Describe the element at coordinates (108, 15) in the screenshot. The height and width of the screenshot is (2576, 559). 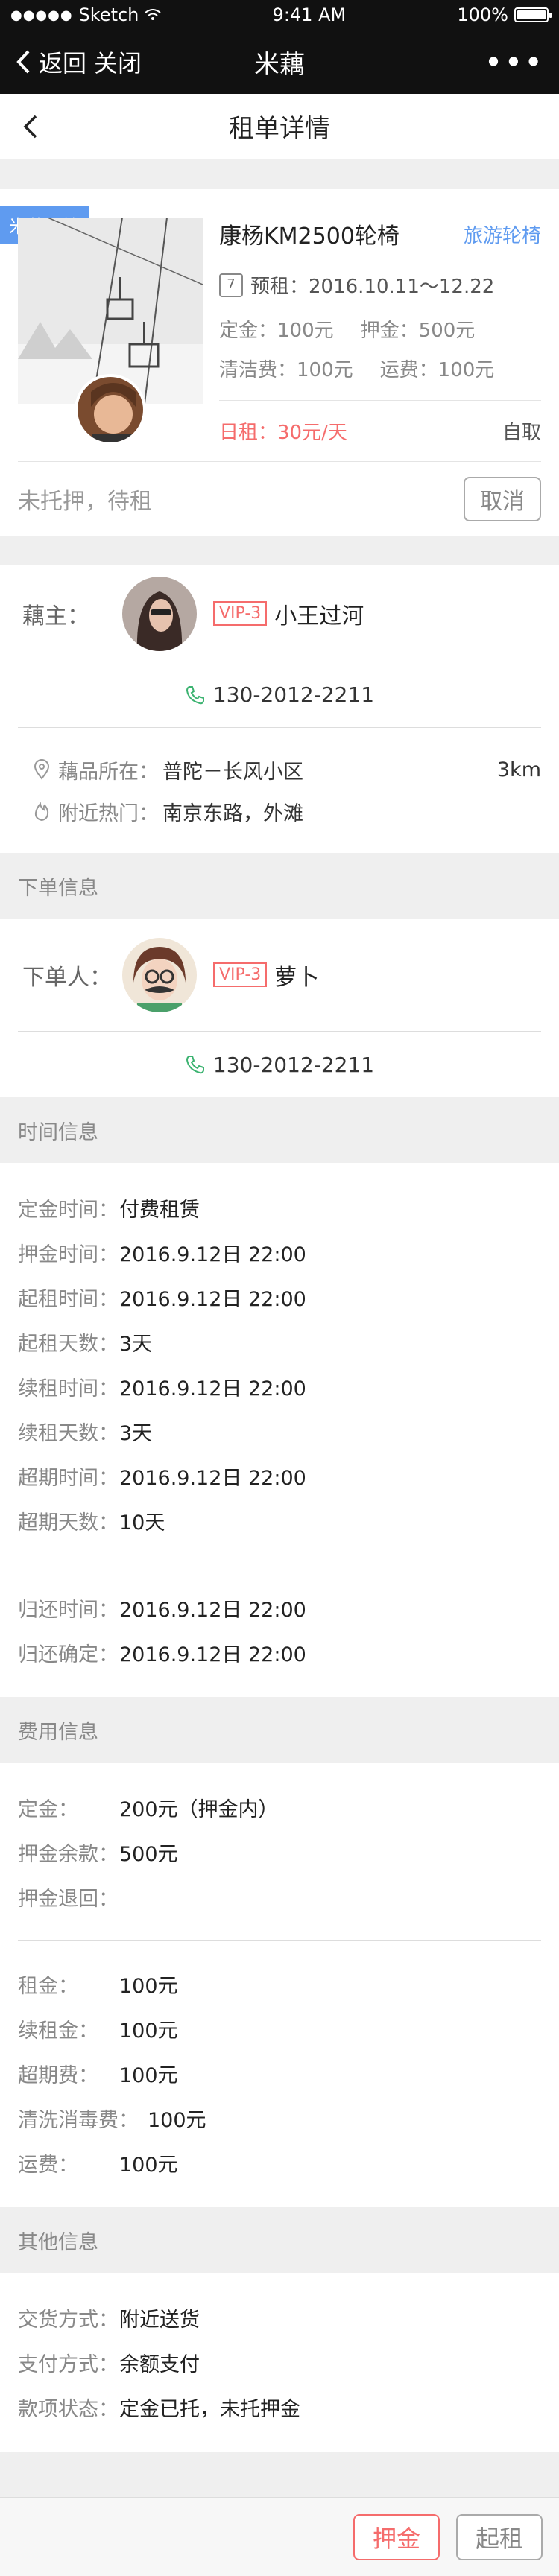
I see `carrier-name: Sketch` at that location.